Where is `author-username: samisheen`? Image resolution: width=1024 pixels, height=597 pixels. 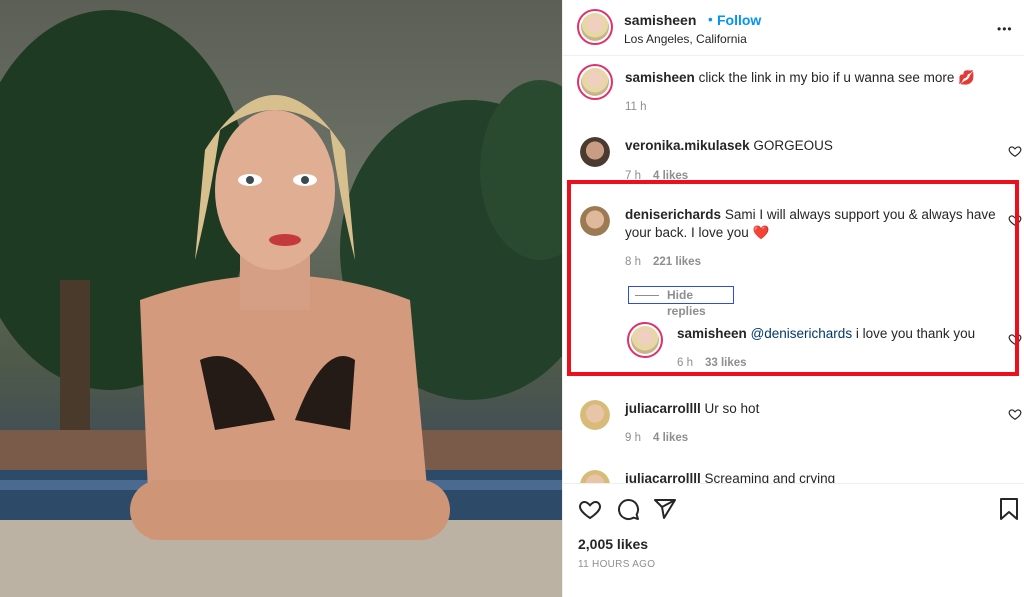 author-username: samisheen is located at coordinates (660, 20).